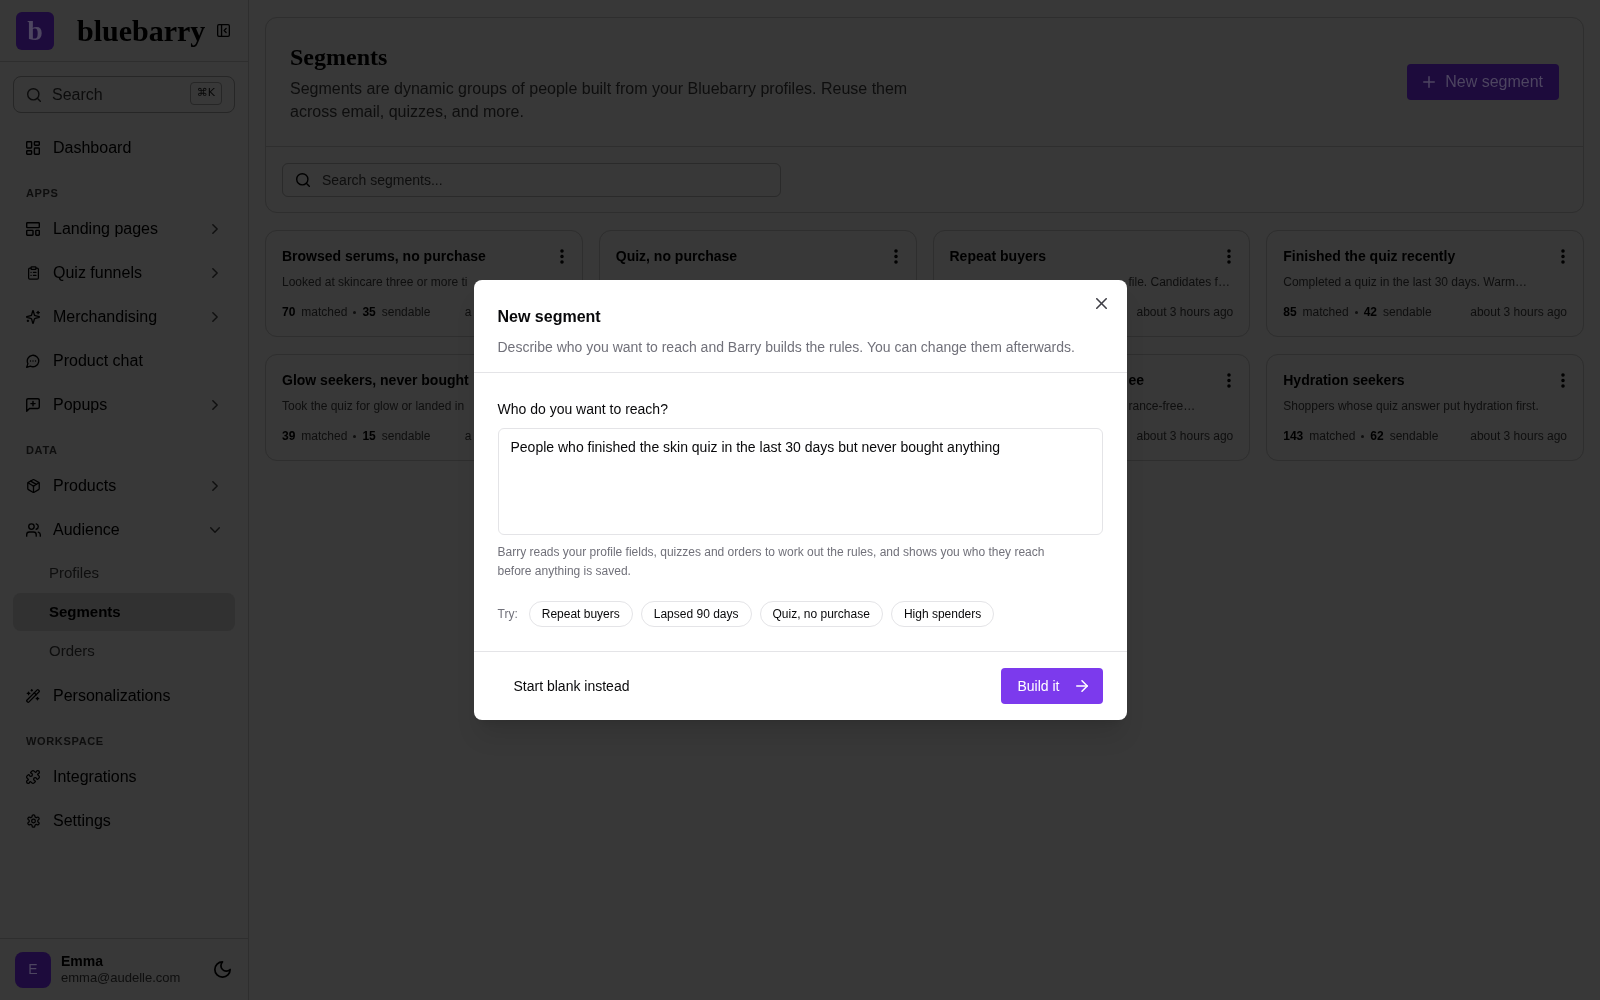  What do you see at coordinates (1369, 256) in the screenshot?
I see `card-title: Finished the quiz recently` at bounding box center [1369, 256].